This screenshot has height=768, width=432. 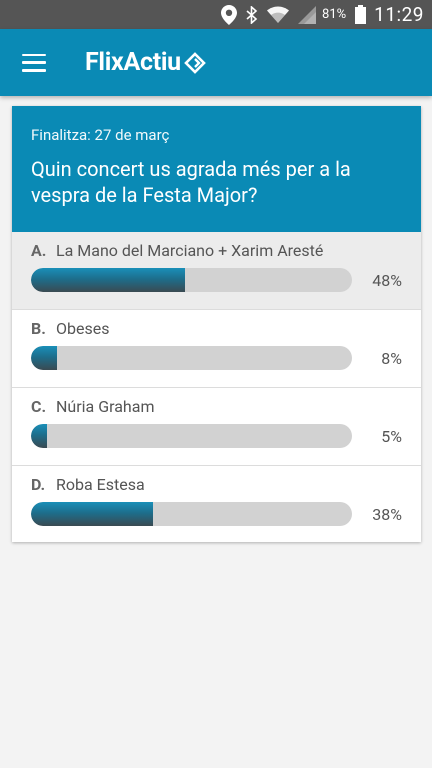 I want to click on hamburger-menu-icon, so click(x=34, y=62).